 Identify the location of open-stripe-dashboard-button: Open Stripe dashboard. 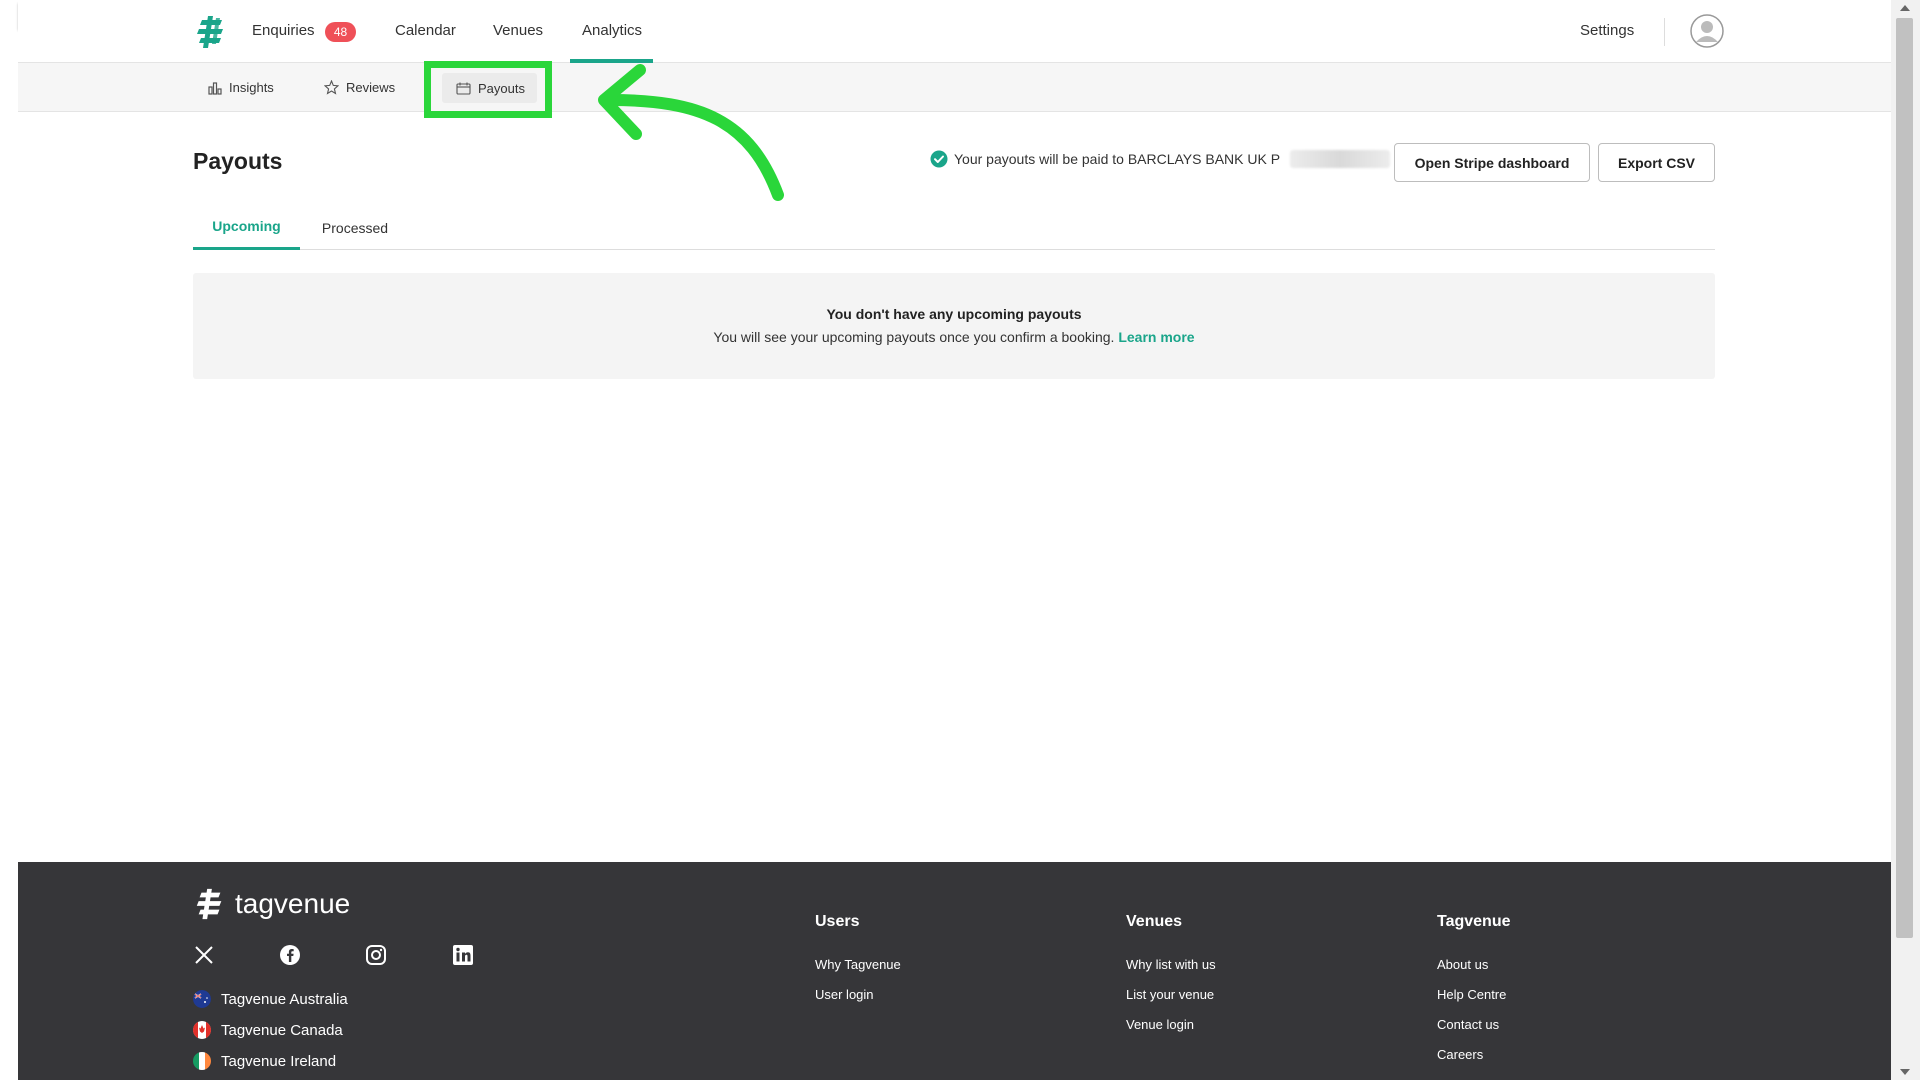
(1492, 162).